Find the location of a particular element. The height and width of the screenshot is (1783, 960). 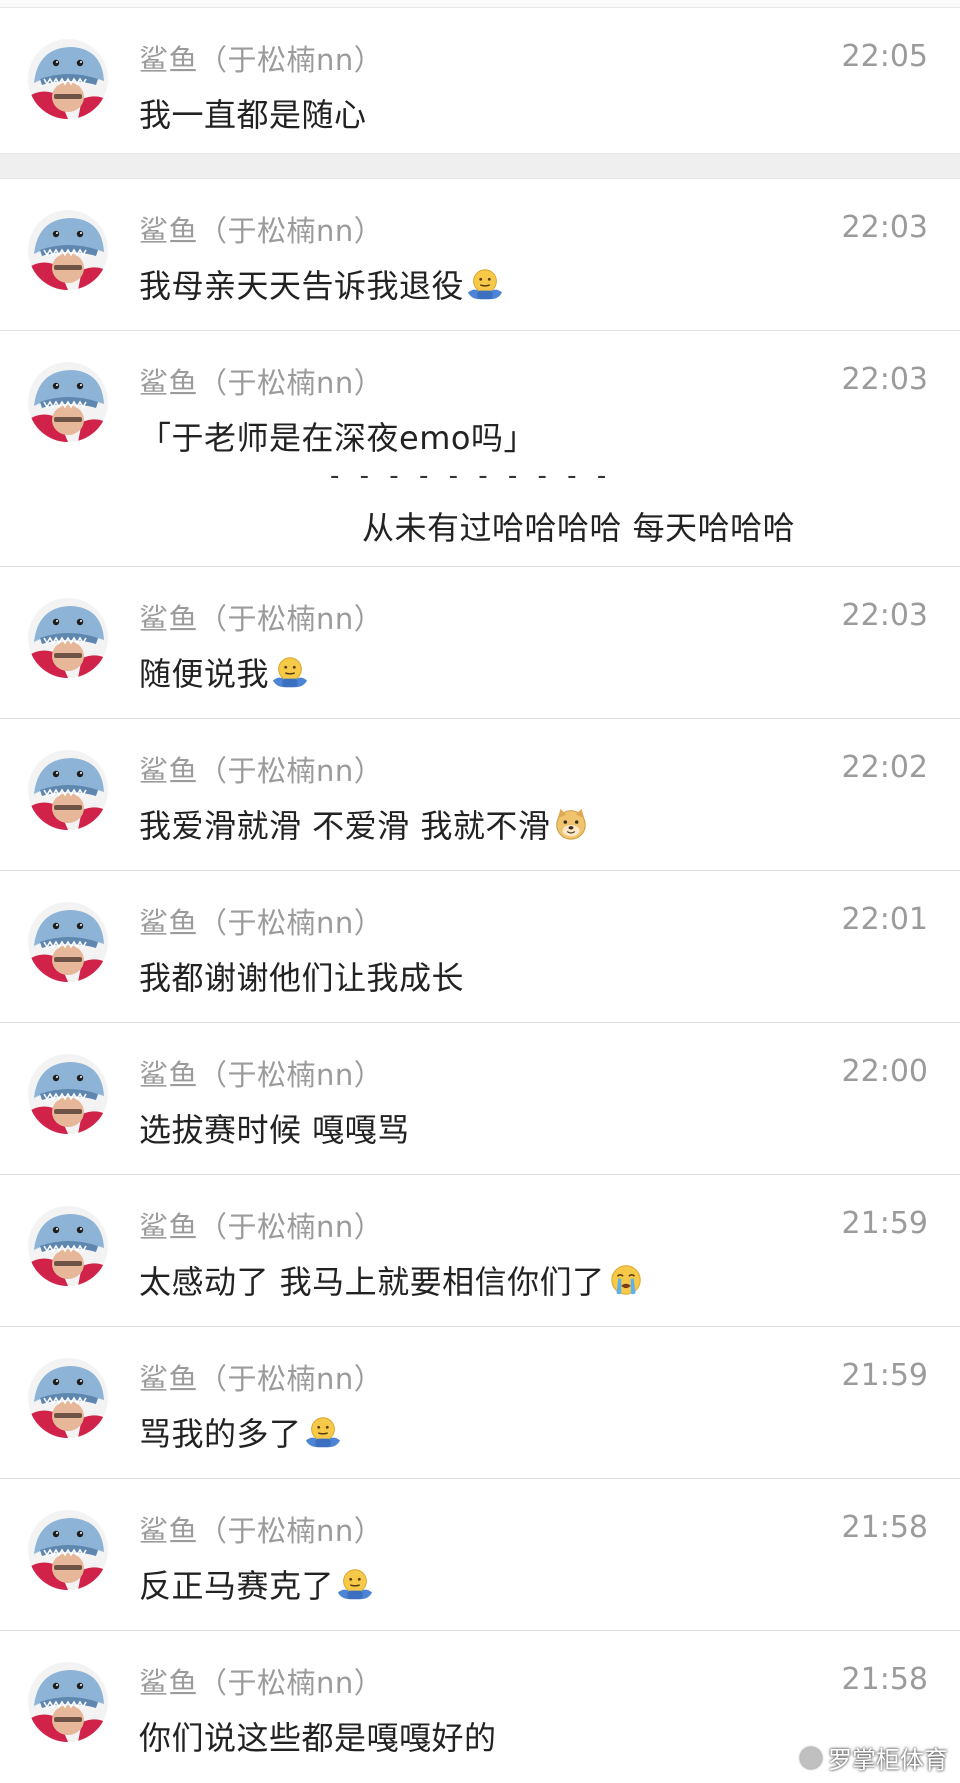

message-text: 「于老师是在深夜emo吗」 is located at coordinates (337, 436).